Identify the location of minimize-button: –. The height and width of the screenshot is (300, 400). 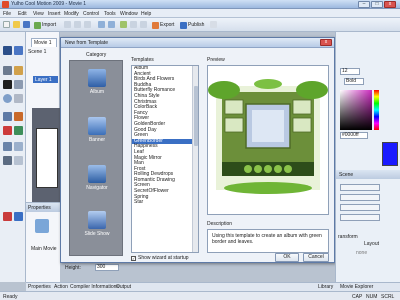
(364, 4).